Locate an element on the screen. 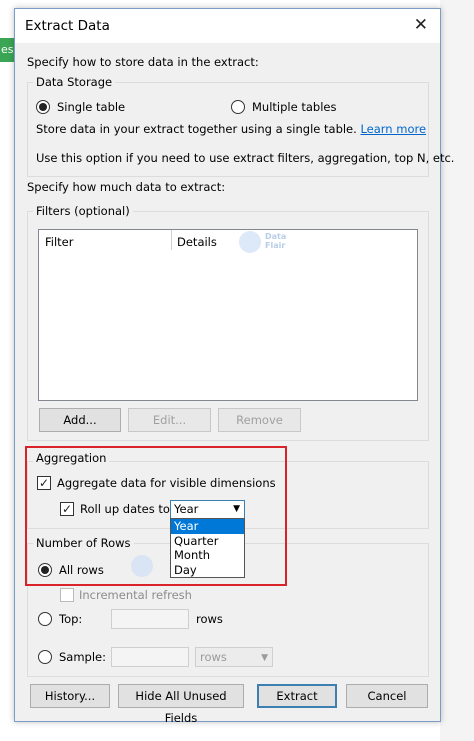 This screenshot has width=474, height=741. option-year: Year is located at coordinates (207, 526).